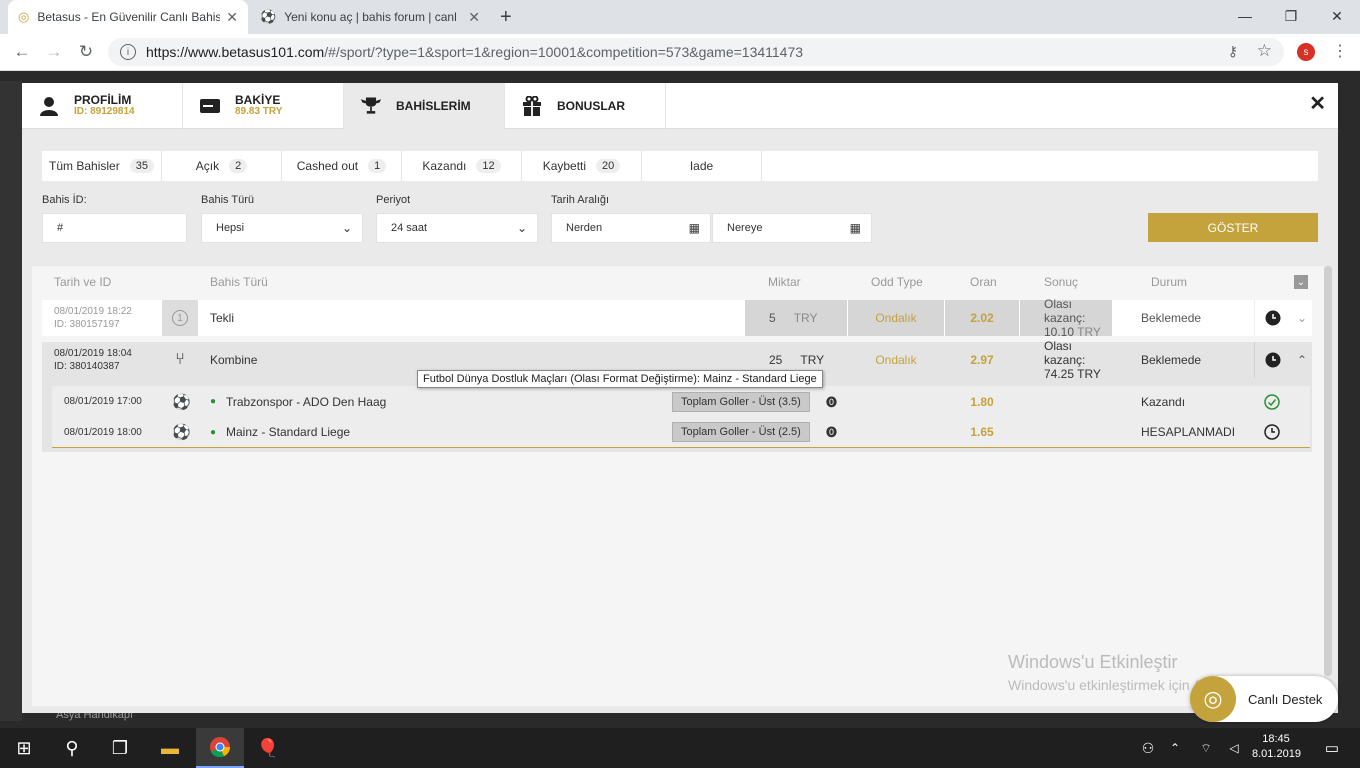  I want to click on single-bet-icon: 1, so click(180, 318).